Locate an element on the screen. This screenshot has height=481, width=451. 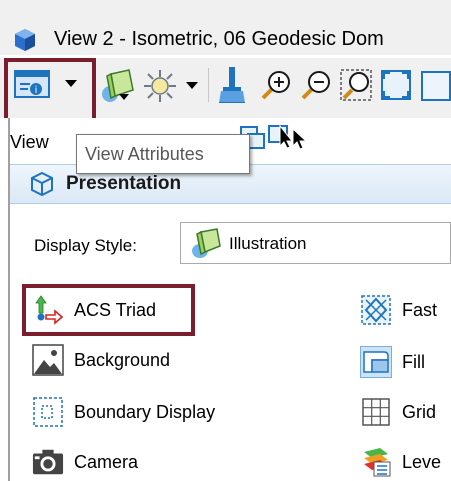
camera-label: Camera is located at coordinates (106, 461).